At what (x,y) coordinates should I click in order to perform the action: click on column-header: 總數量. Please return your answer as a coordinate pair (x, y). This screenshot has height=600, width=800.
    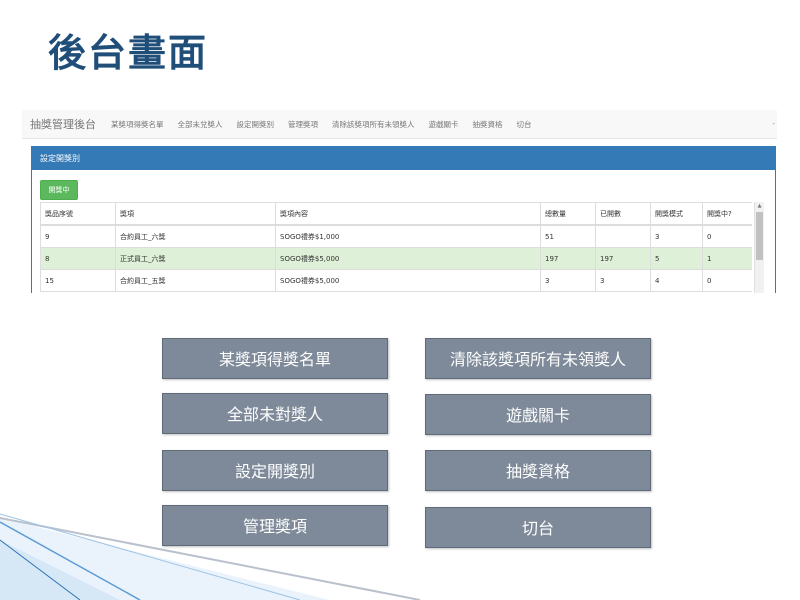
    Looking at the image, I should click on (568, 214).